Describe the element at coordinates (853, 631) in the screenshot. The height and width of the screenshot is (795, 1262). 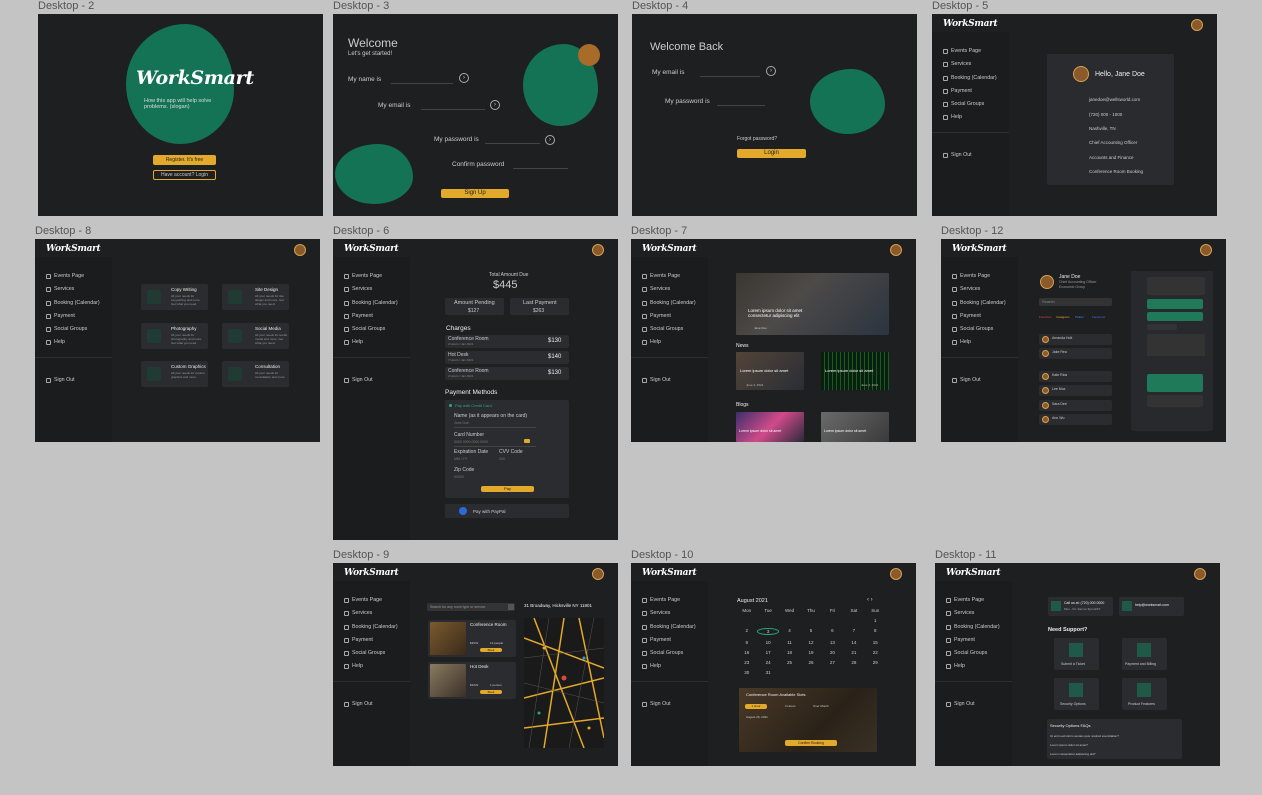
I see `calendar-date: 7` at that location.